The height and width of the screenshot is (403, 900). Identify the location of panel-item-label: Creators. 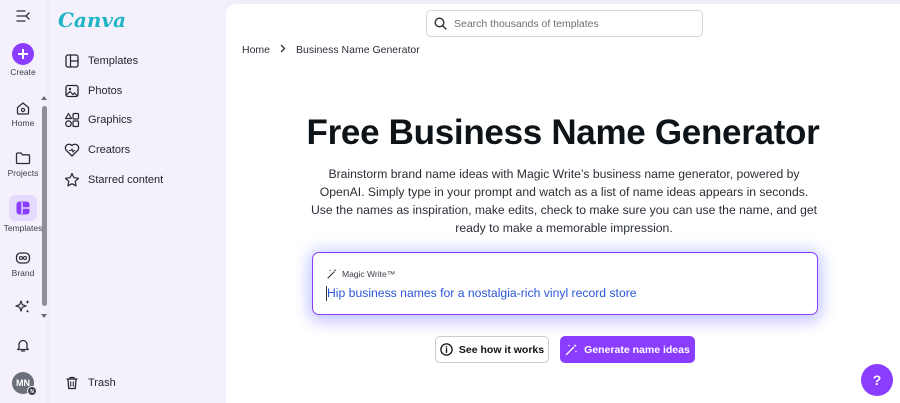
(109, 150).